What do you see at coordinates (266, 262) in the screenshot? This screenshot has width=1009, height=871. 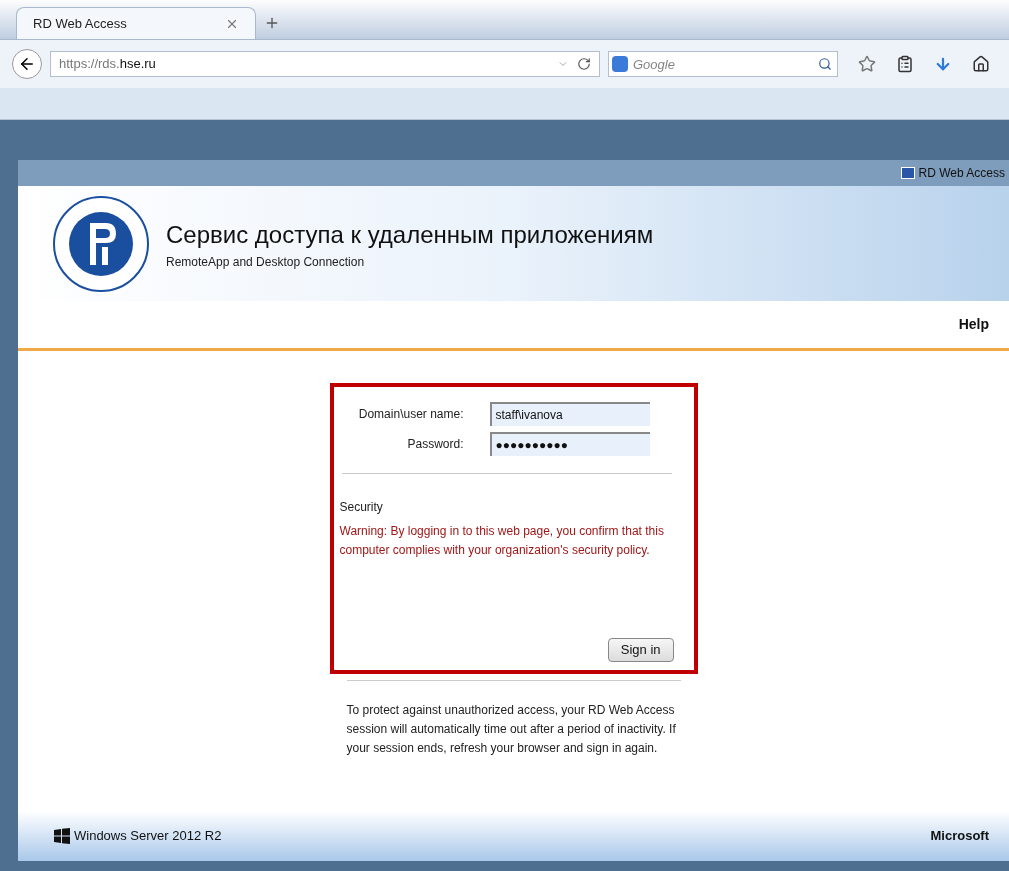 I see `page-subtitle: RemoteApp and Desktop Connection` at bounding box center [266, 262].